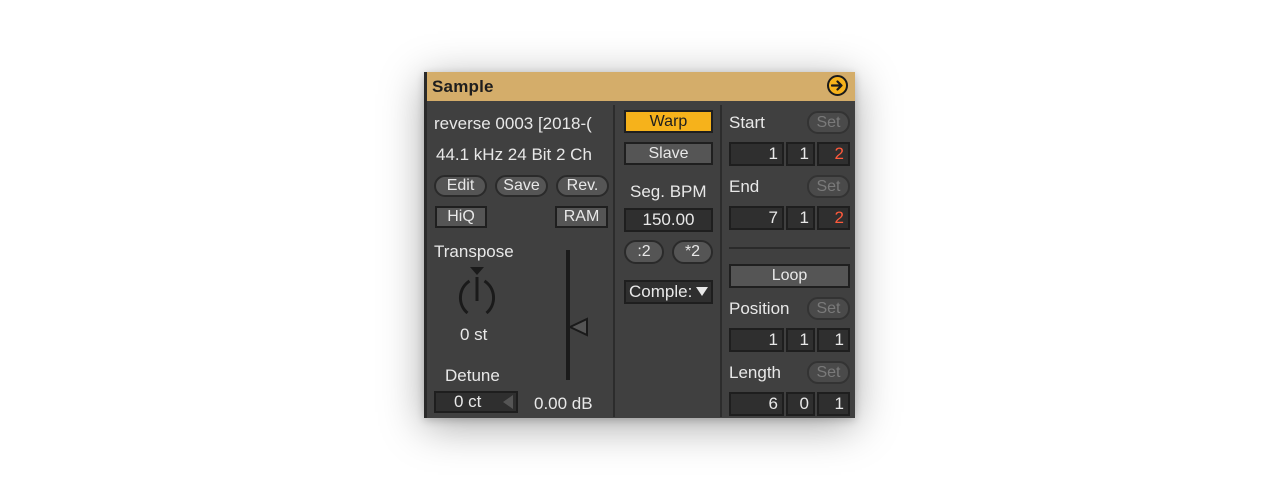 This screenshot has height=502, width=1280. What do you see at coordinates (514, 154) in the screenshot?
I see `sample-format: 44.1 kHz 24 Bit 2 Ch` at bounding box center [514, 154].